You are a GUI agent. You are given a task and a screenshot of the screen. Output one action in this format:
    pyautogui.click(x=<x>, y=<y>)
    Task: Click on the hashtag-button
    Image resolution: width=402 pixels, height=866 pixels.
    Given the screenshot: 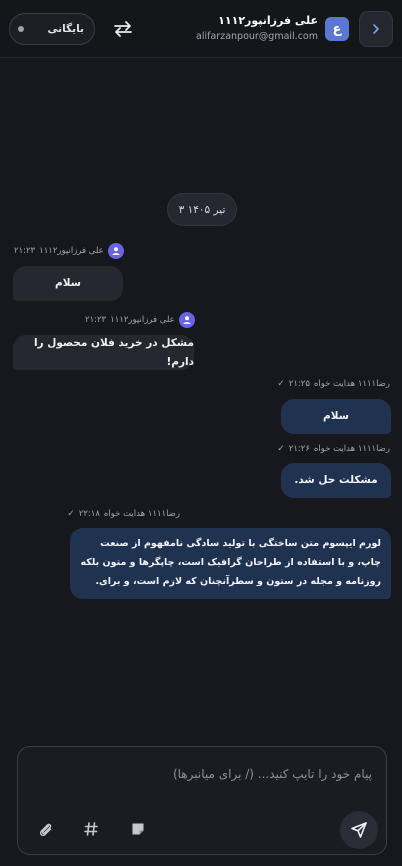 What is the action you would take?
    pyautogui.click(x=91, y=829)
    